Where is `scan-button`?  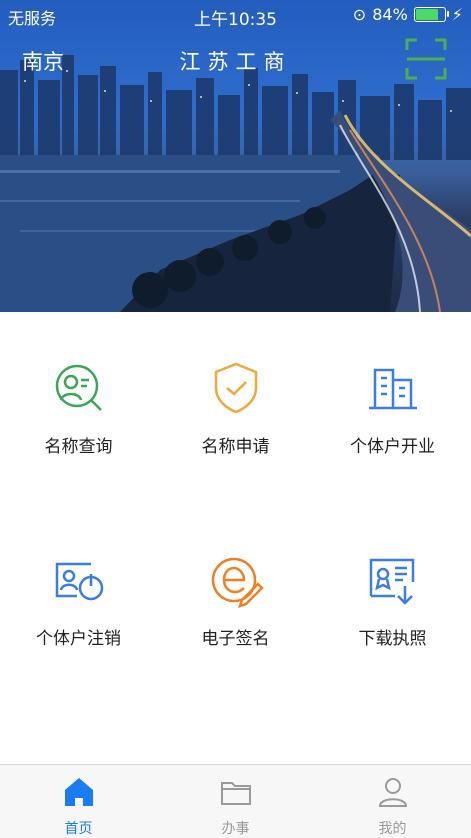 scan-button is located at coordinates (426, 59).